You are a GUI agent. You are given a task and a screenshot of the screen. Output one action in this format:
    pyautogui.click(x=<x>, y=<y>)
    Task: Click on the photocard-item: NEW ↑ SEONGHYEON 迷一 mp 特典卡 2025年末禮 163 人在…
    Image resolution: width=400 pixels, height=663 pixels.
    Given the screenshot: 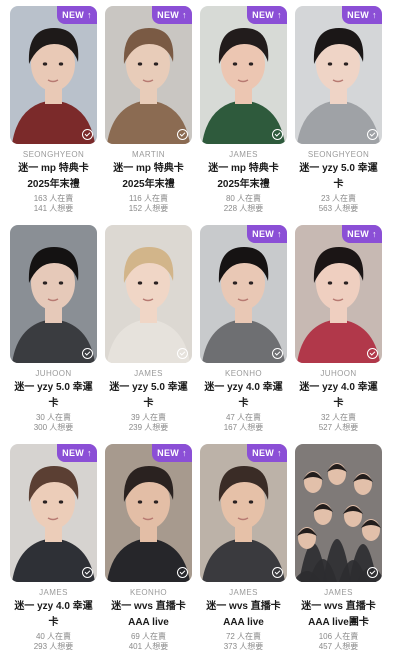 What is the action you would take?
    pyautogui.click(x=53, y=115)
    